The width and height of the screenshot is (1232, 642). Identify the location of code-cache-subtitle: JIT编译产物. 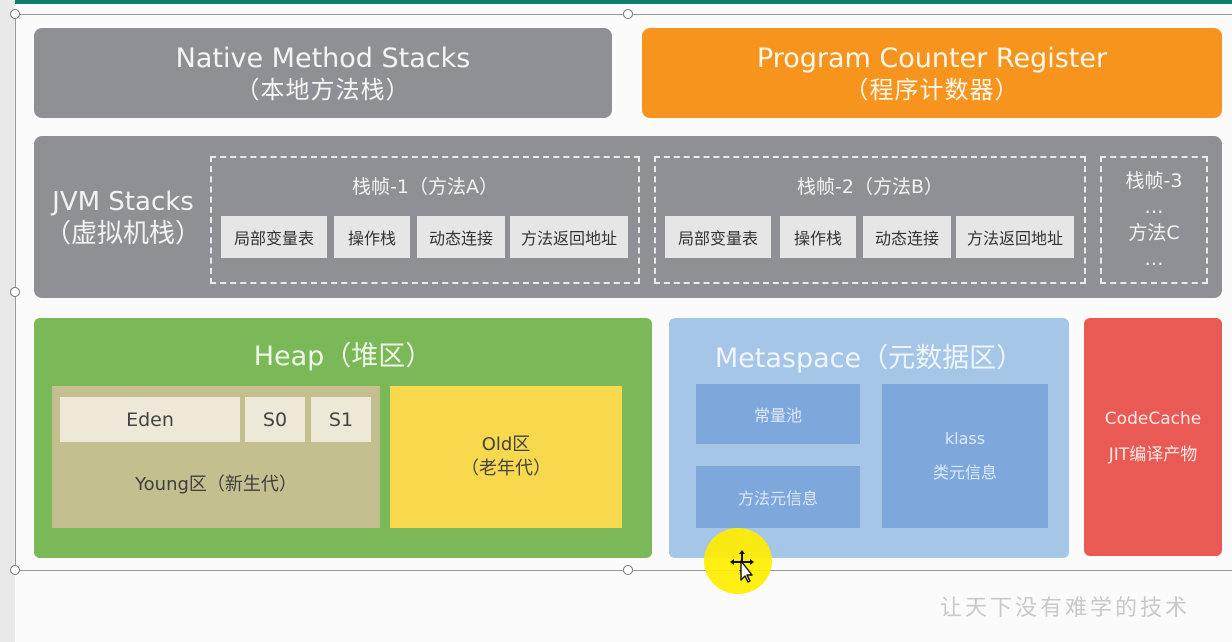
(1153, 455).